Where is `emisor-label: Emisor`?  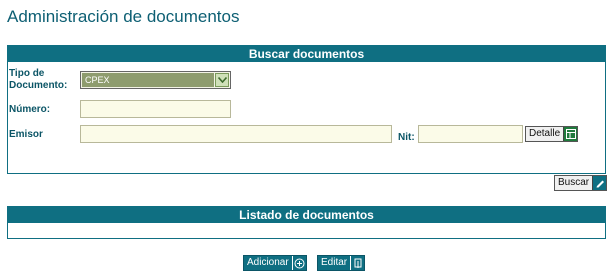
emisor-label: Emisor is located at coordinates (26, 134).